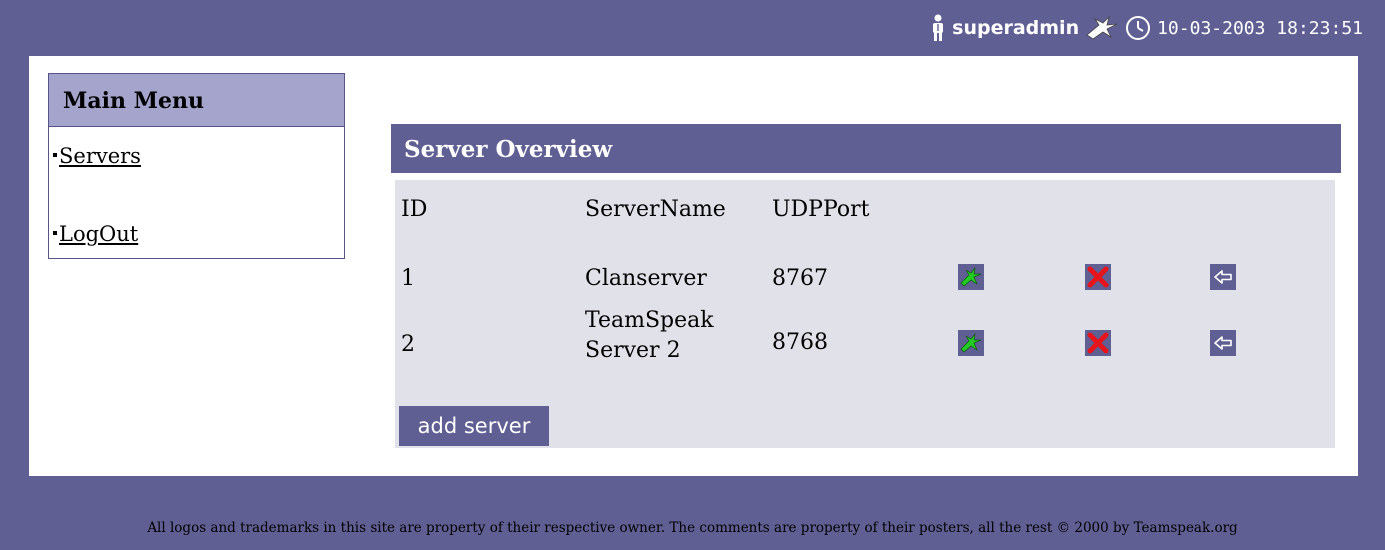 The image size is (1385, 550). I want to click on row-1-servername: Clanserver, so click(646, 278).